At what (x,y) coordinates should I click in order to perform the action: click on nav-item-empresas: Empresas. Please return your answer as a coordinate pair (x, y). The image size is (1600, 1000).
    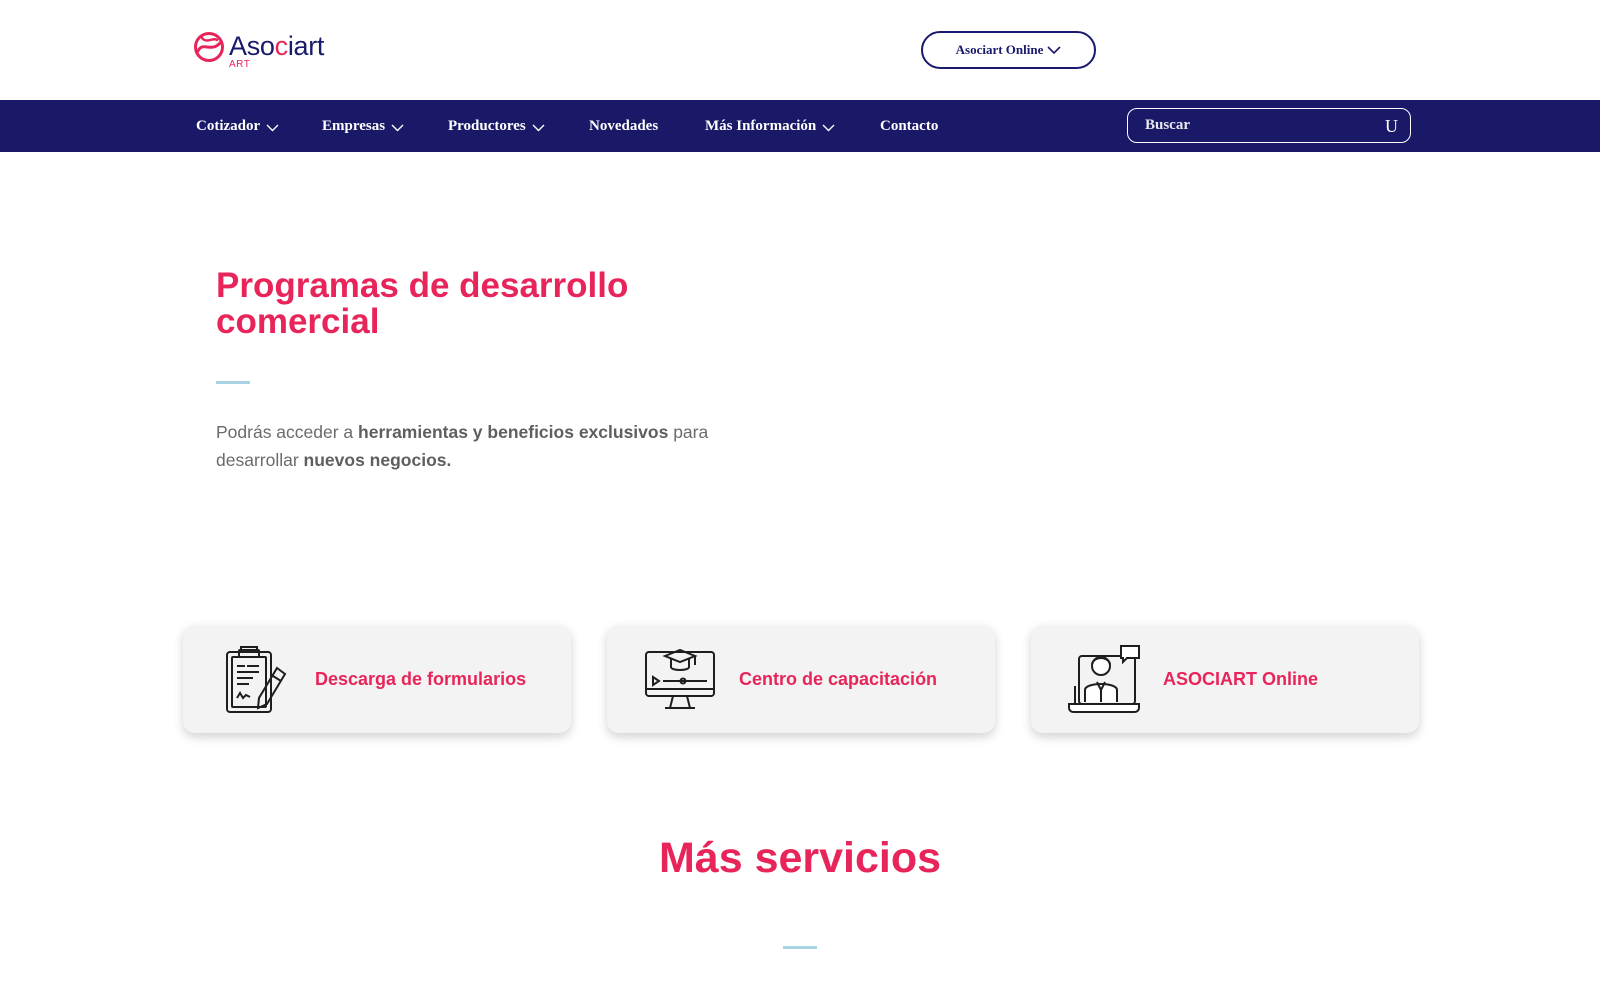
    Looking at the image, I should click on (363, 126).